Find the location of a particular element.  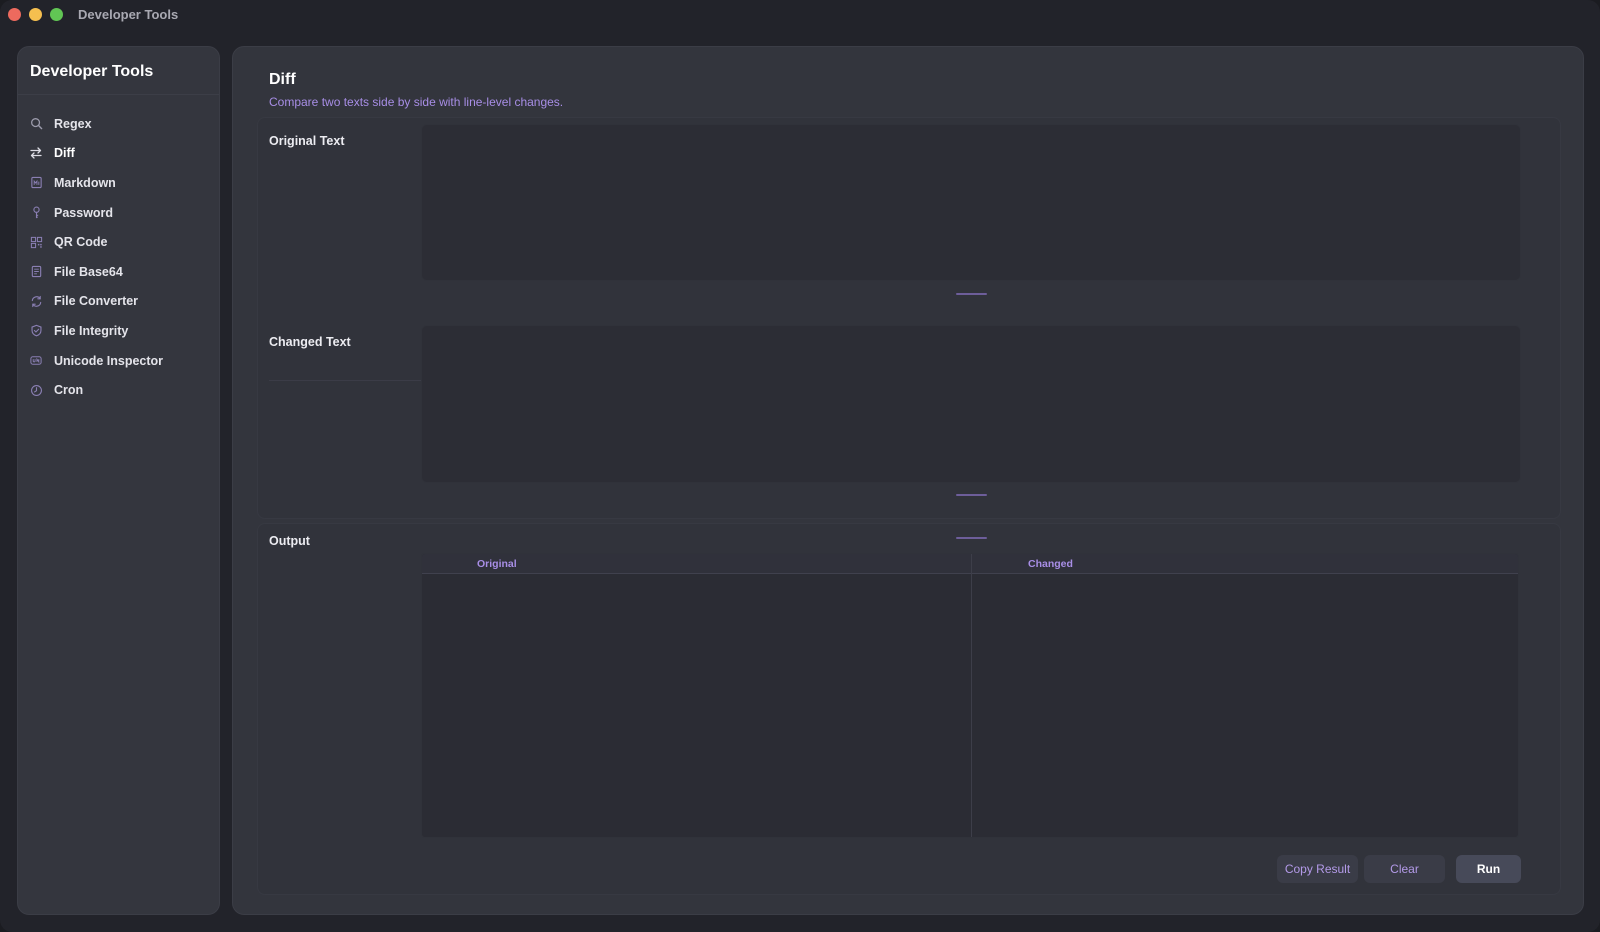

sidebar-item-password: Password is located at coordinates (118, 213).